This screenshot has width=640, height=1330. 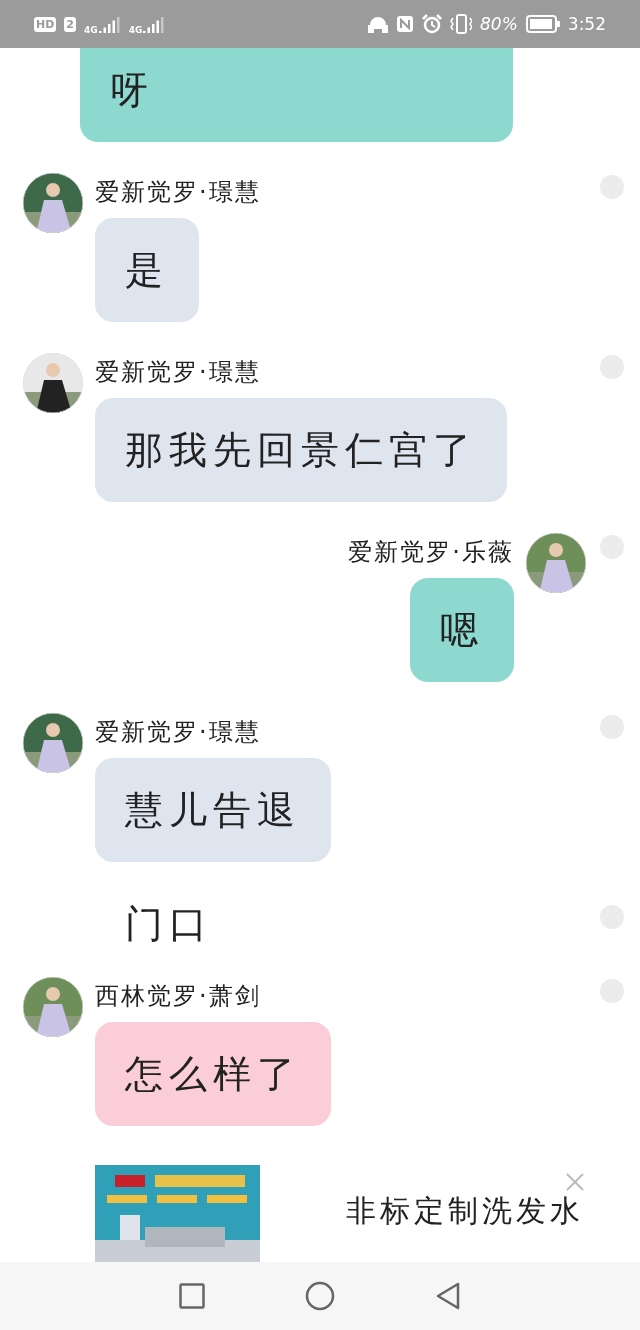 I want to click on status-badge: 2, so click(x=70, y=24).